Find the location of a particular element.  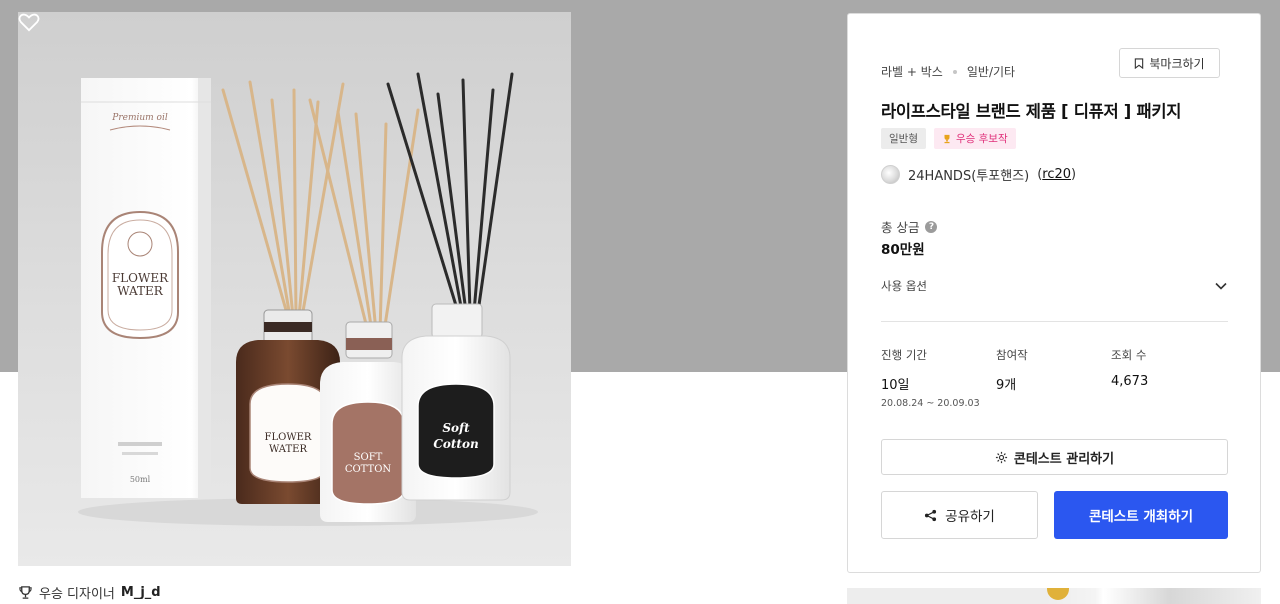

chevron-down-icon is located at coordinates (1221, 286).